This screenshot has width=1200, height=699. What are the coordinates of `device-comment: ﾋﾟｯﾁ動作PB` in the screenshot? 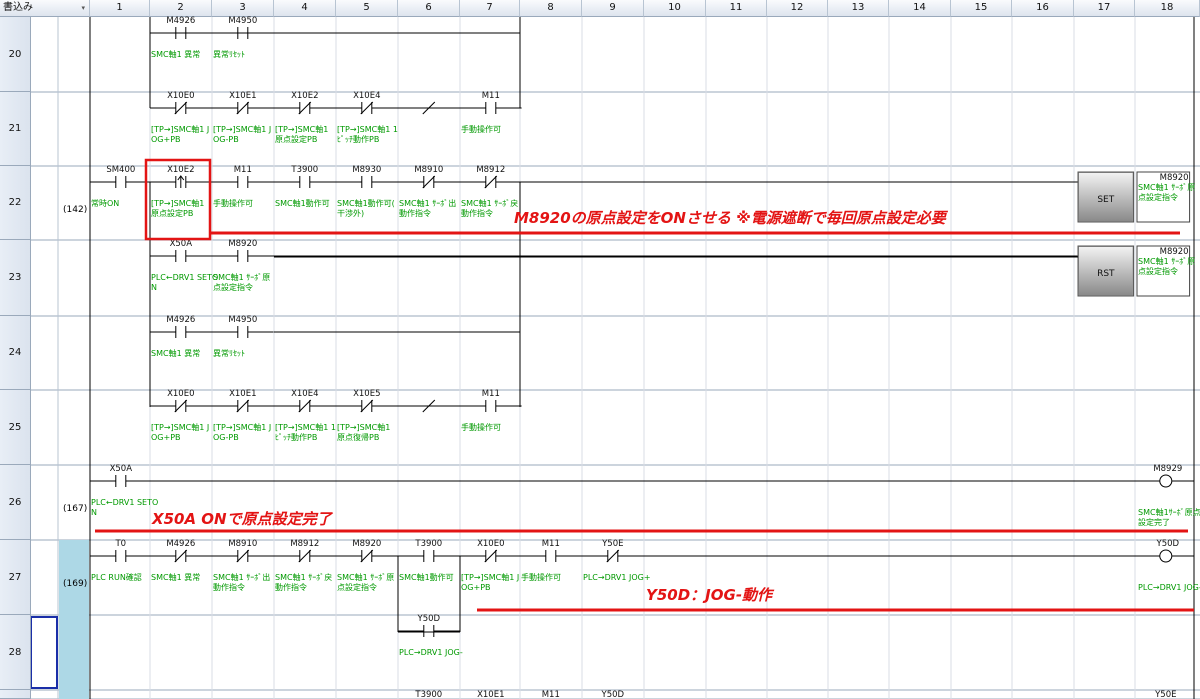 It's located at (358, 139).